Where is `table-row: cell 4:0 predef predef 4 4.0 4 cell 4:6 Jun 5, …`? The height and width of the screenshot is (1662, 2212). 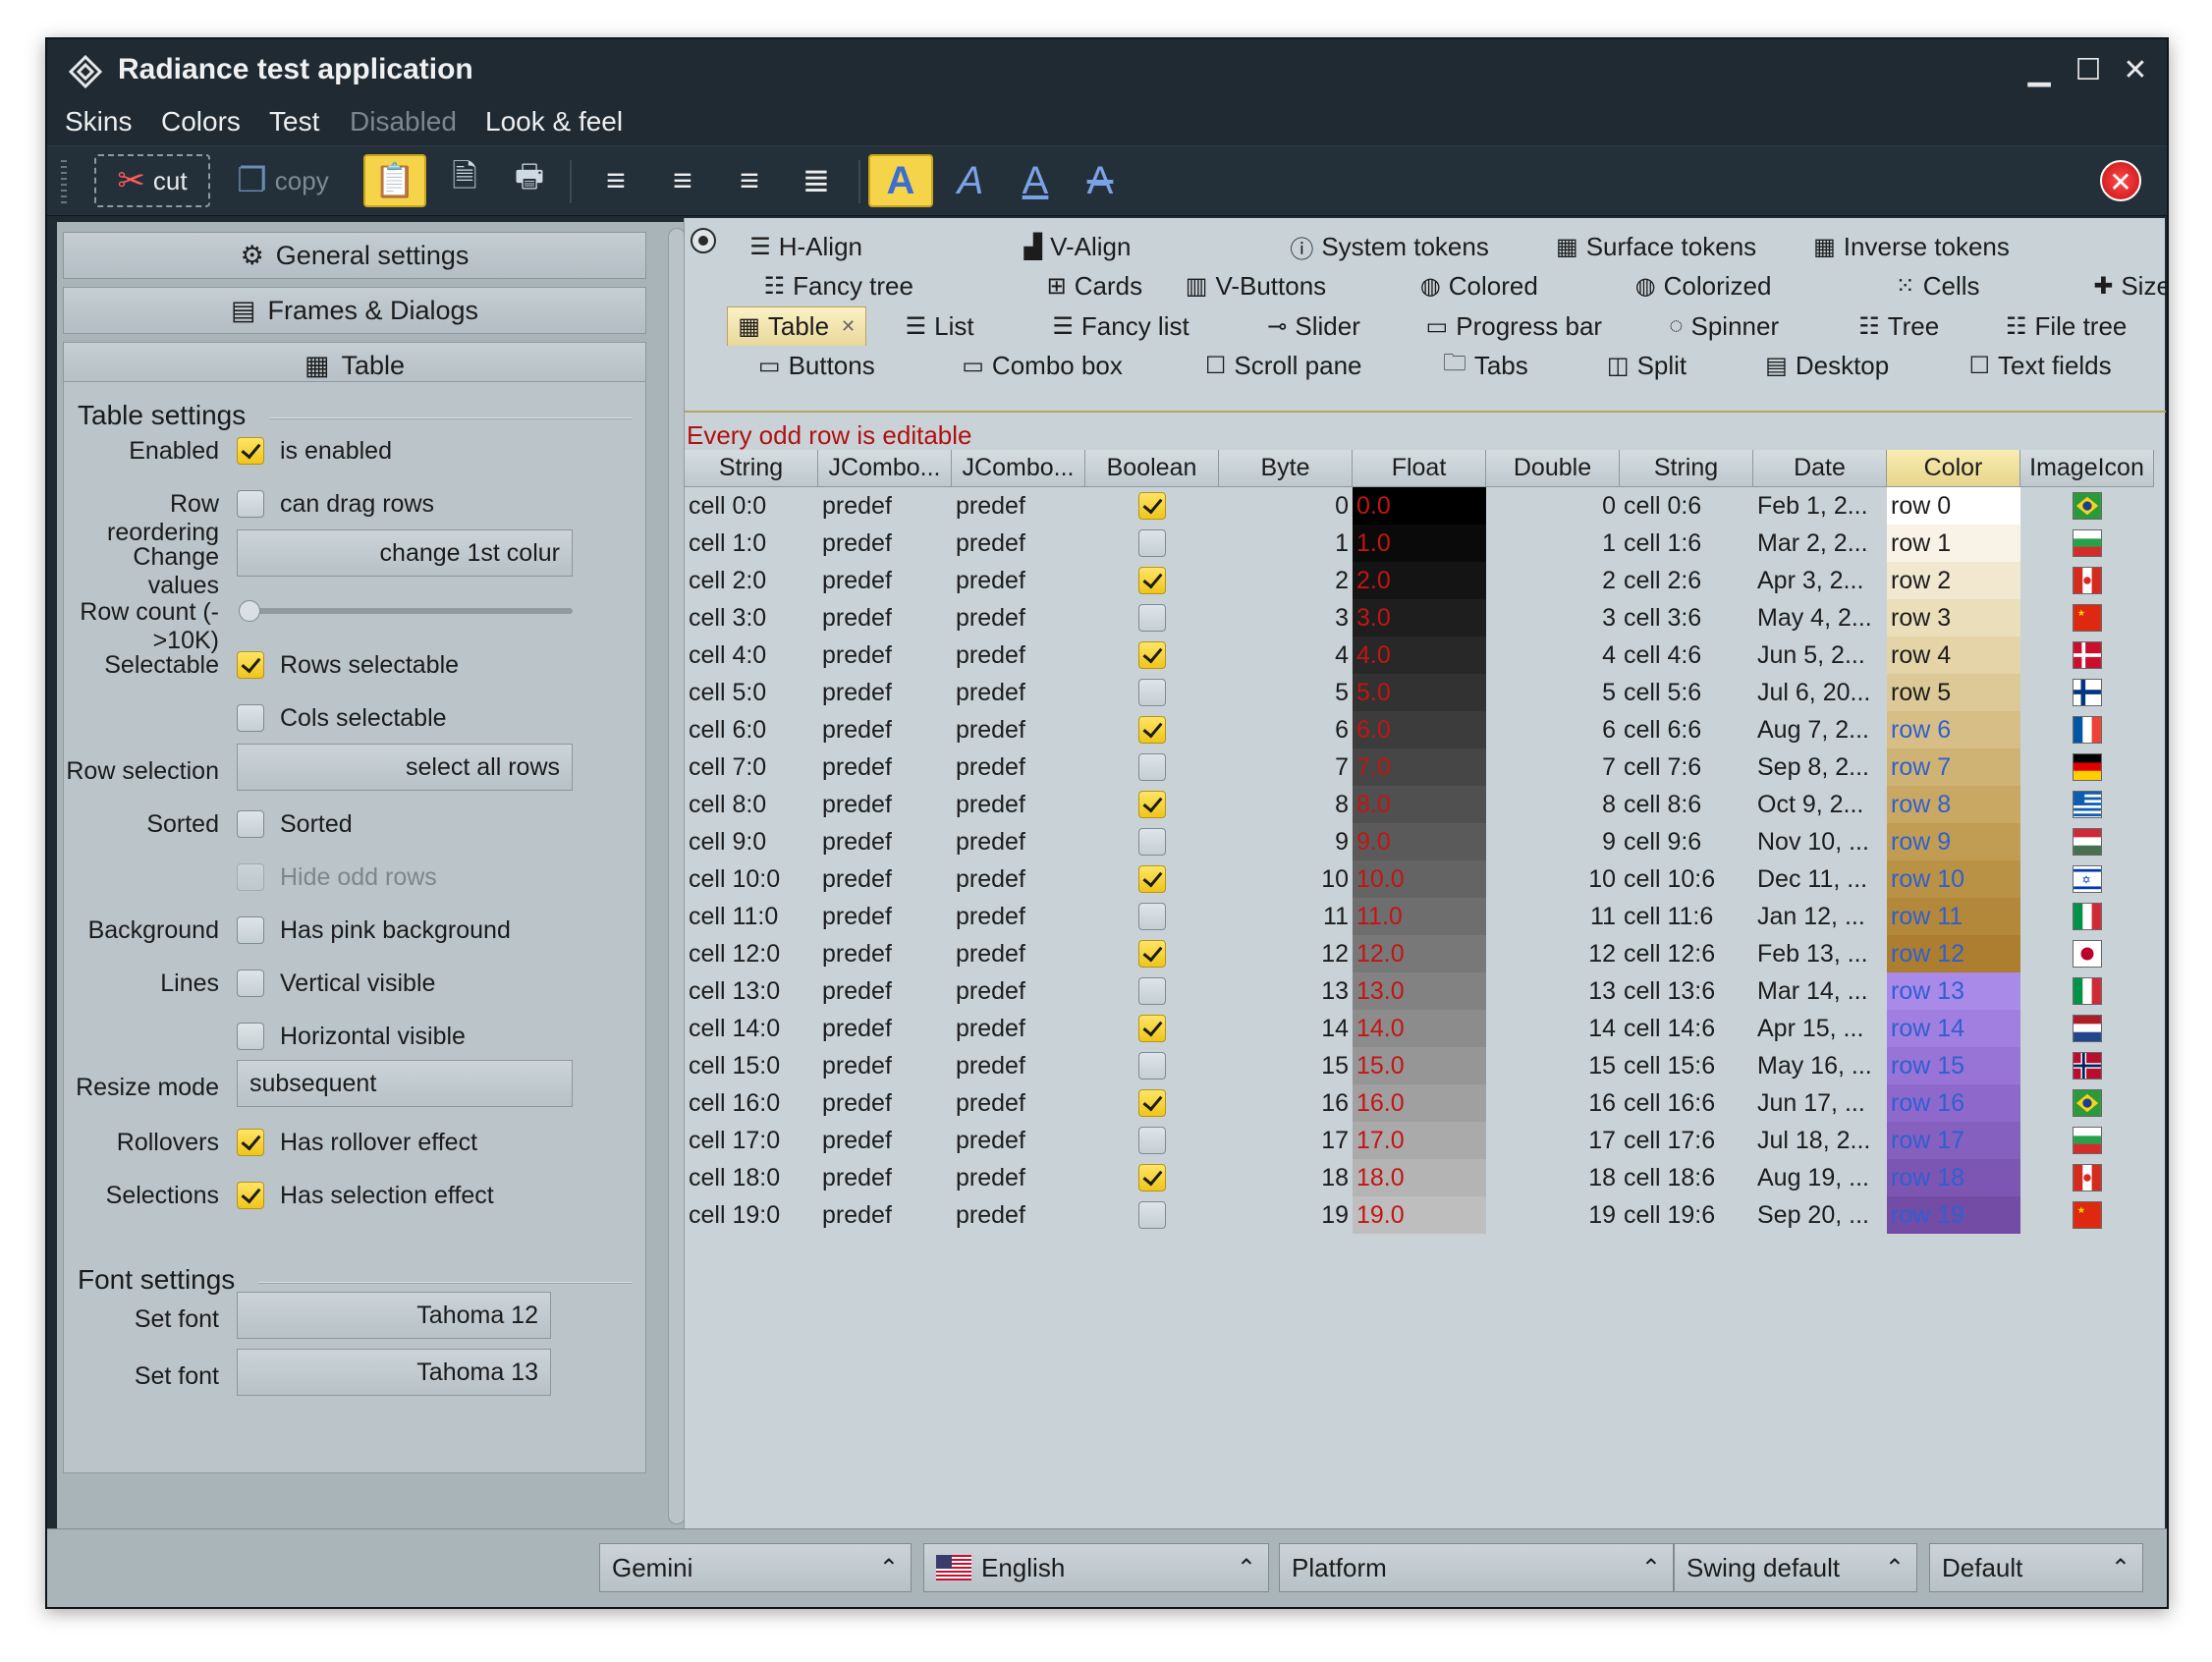
table-row: cell 4:0 predef predef 4 4.0 4 cell 4:6 Jun 5, … is located at coordinates (1425, 656).